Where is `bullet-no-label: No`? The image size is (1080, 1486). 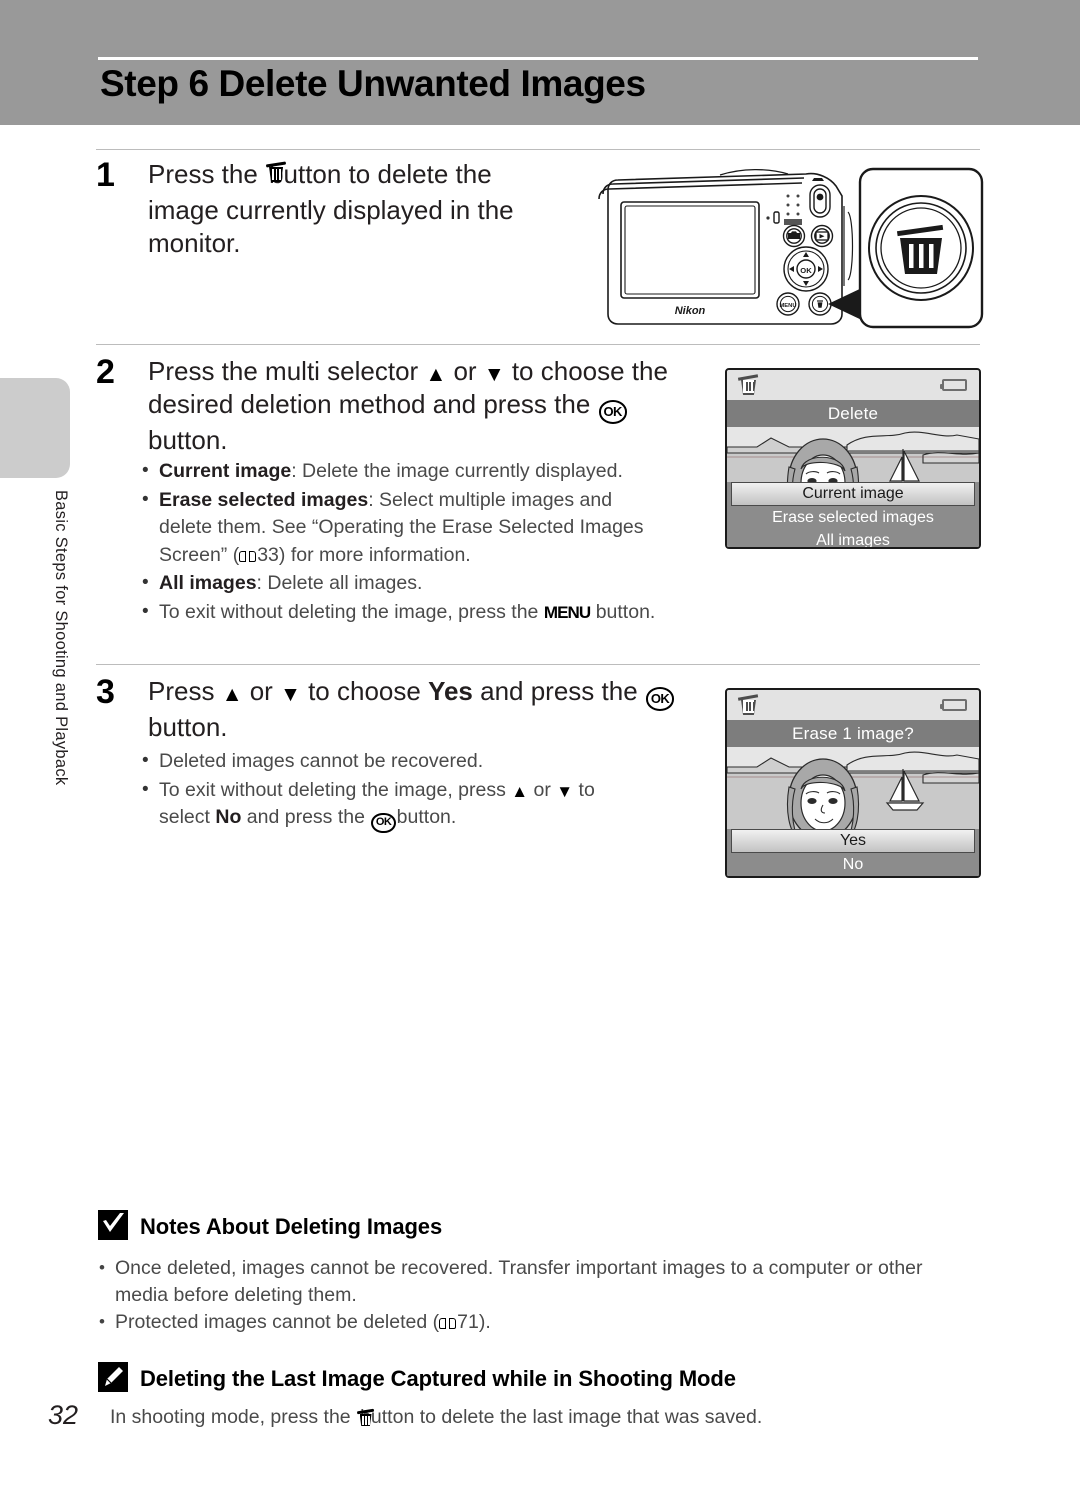
bullet-no-label: No is located at coordinates (228, 817).